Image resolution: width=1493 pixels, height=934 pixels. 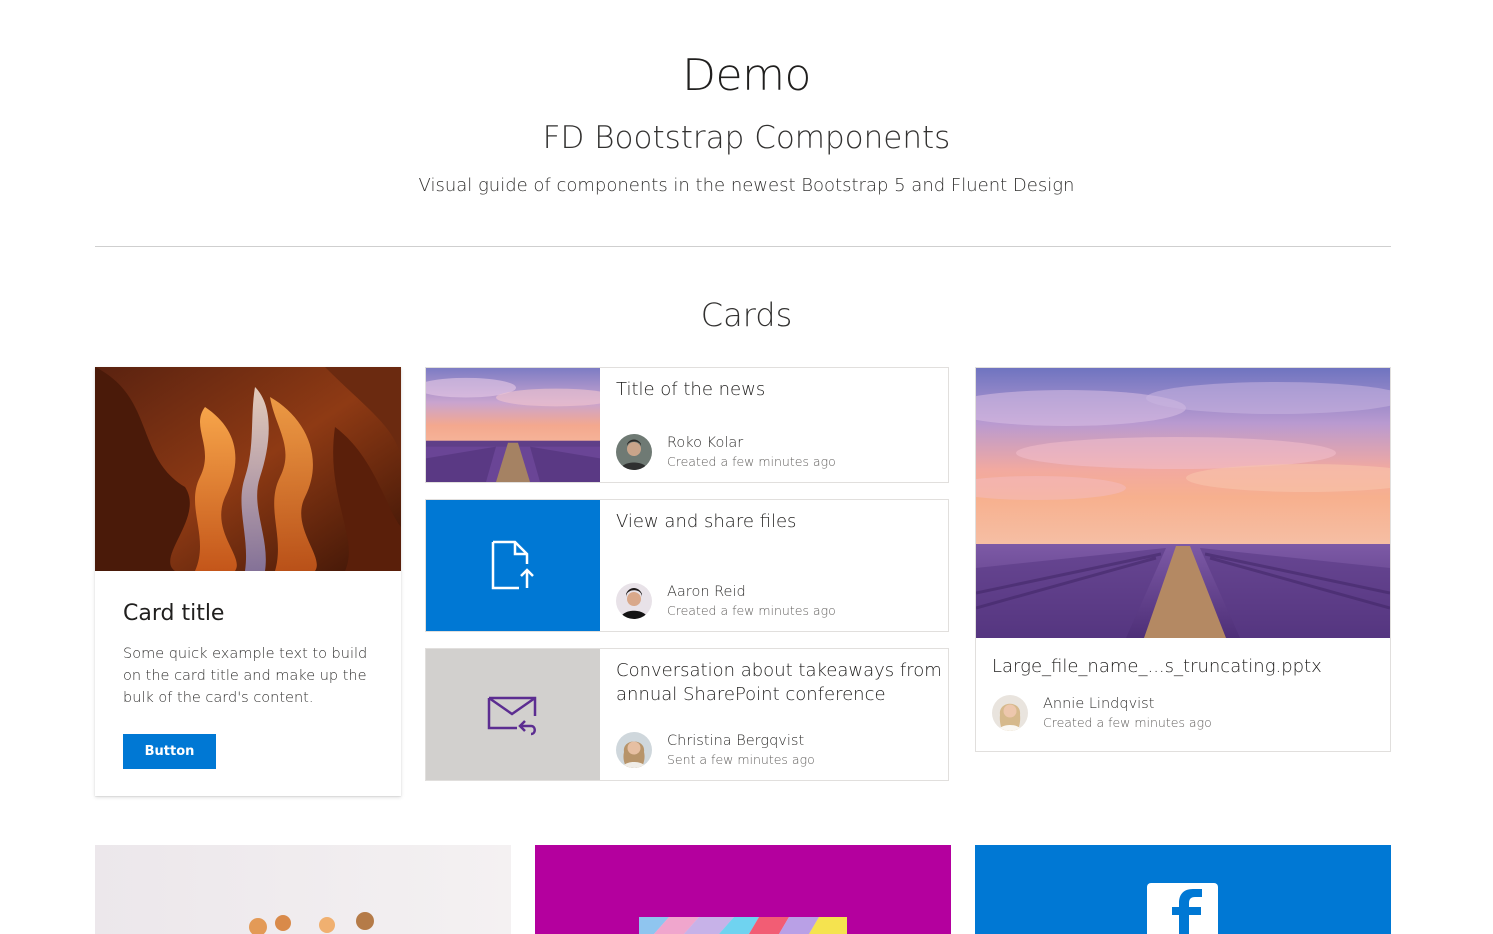 I want to click on persona: Roko Kolar Created a few minutes ago, so click(x=726, y=451).